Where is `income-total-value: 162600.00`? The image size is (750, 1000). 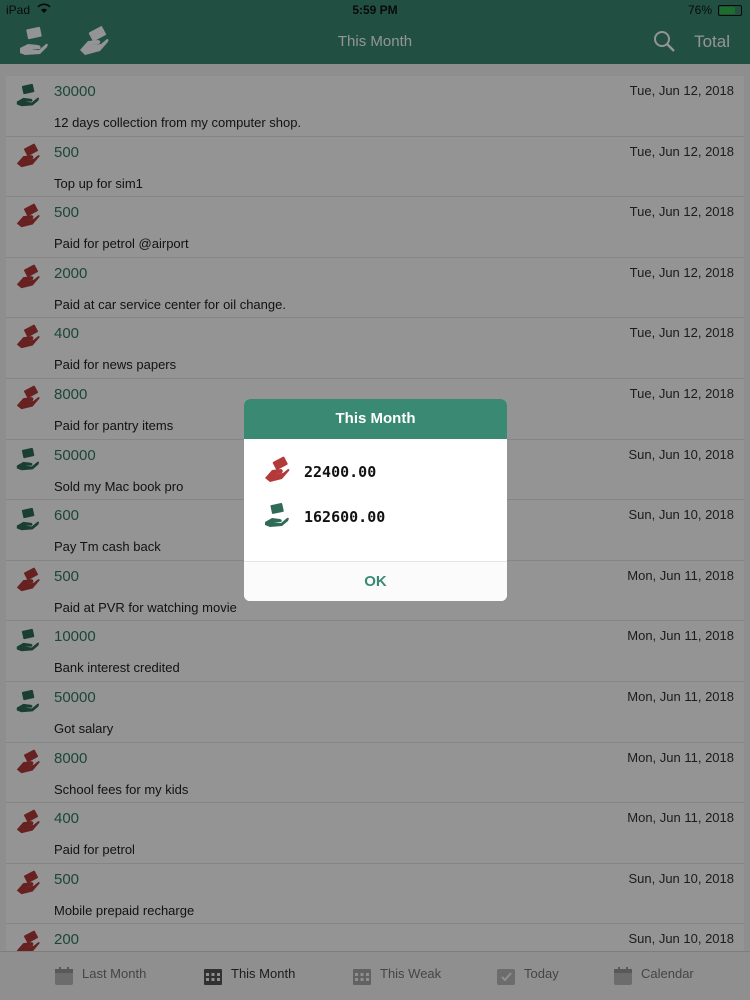
income-total-value: 162600.00 is located at coordinates (345, 517).